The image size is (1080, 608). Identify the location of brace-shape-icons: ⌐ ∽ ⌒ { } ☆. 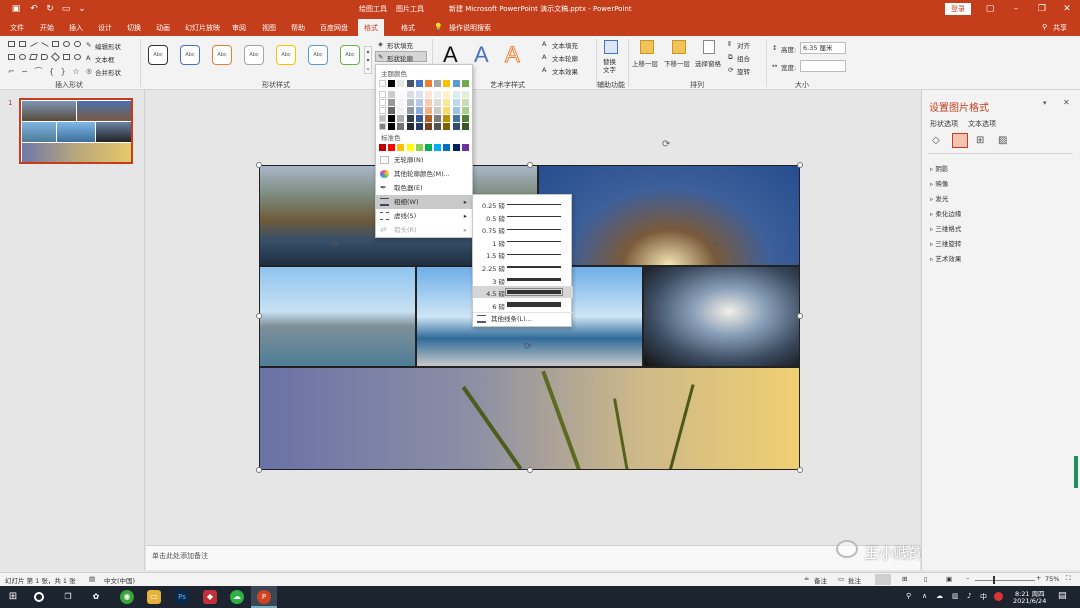
(44, 71).